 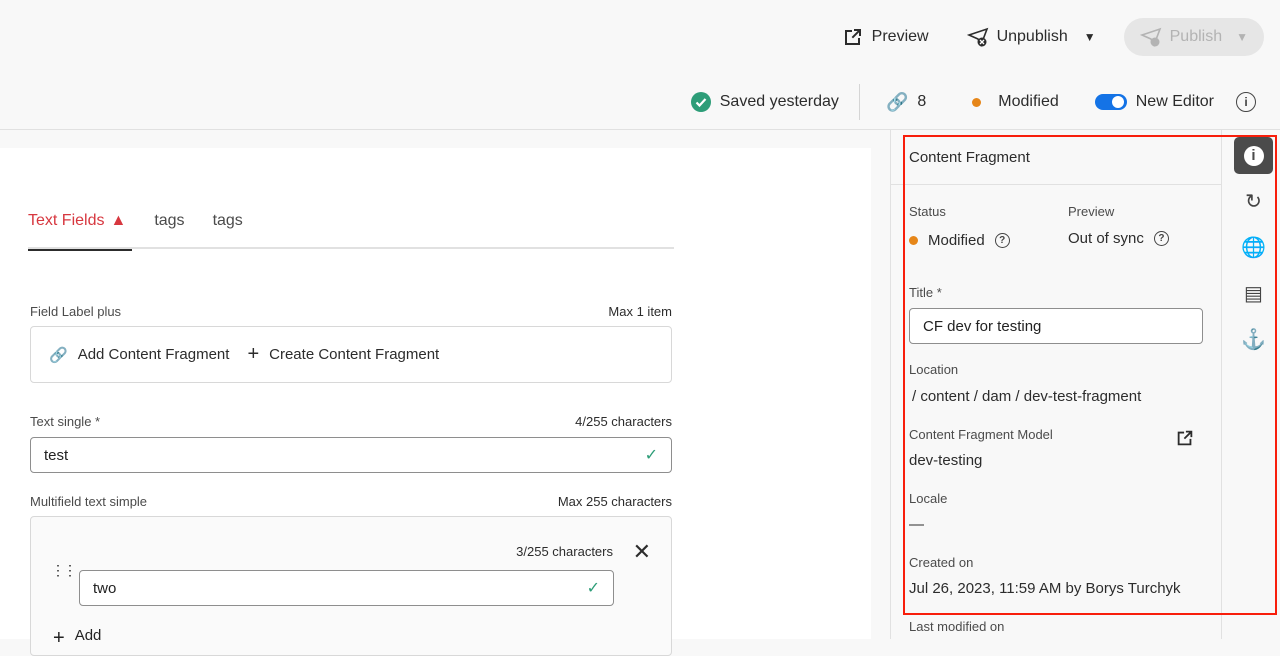 I want to click on anchor-icon: ⚓, so click(x=1253, y=339).